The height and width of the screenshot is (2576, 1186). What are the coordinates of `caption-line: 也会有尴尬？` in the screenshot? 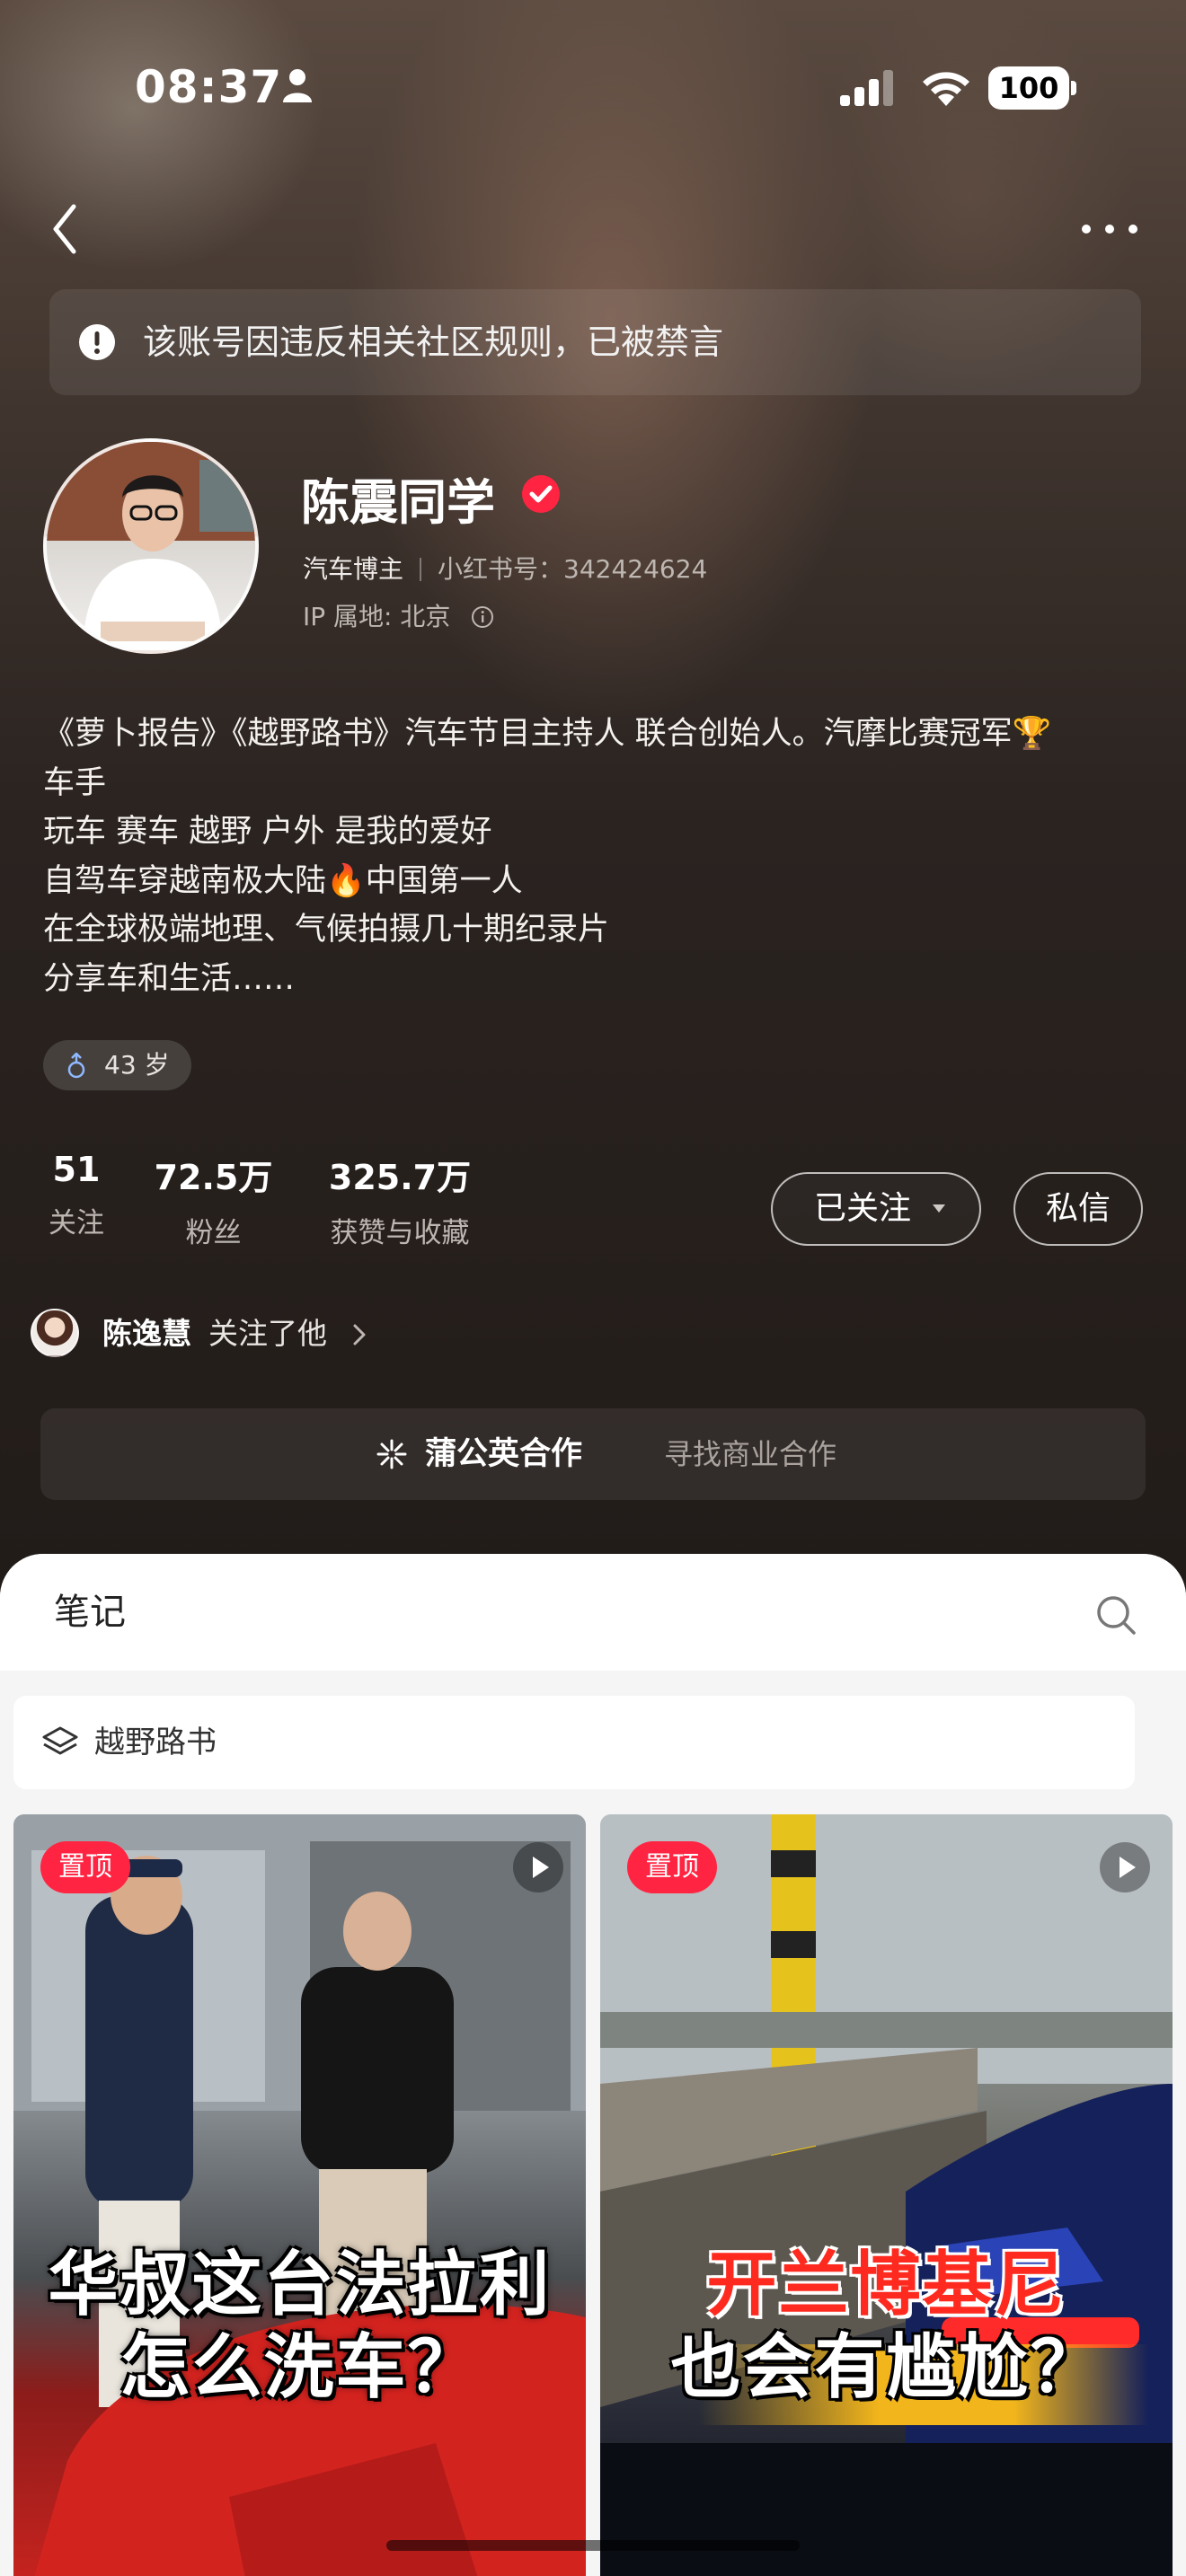 It's located at (886, 2367).